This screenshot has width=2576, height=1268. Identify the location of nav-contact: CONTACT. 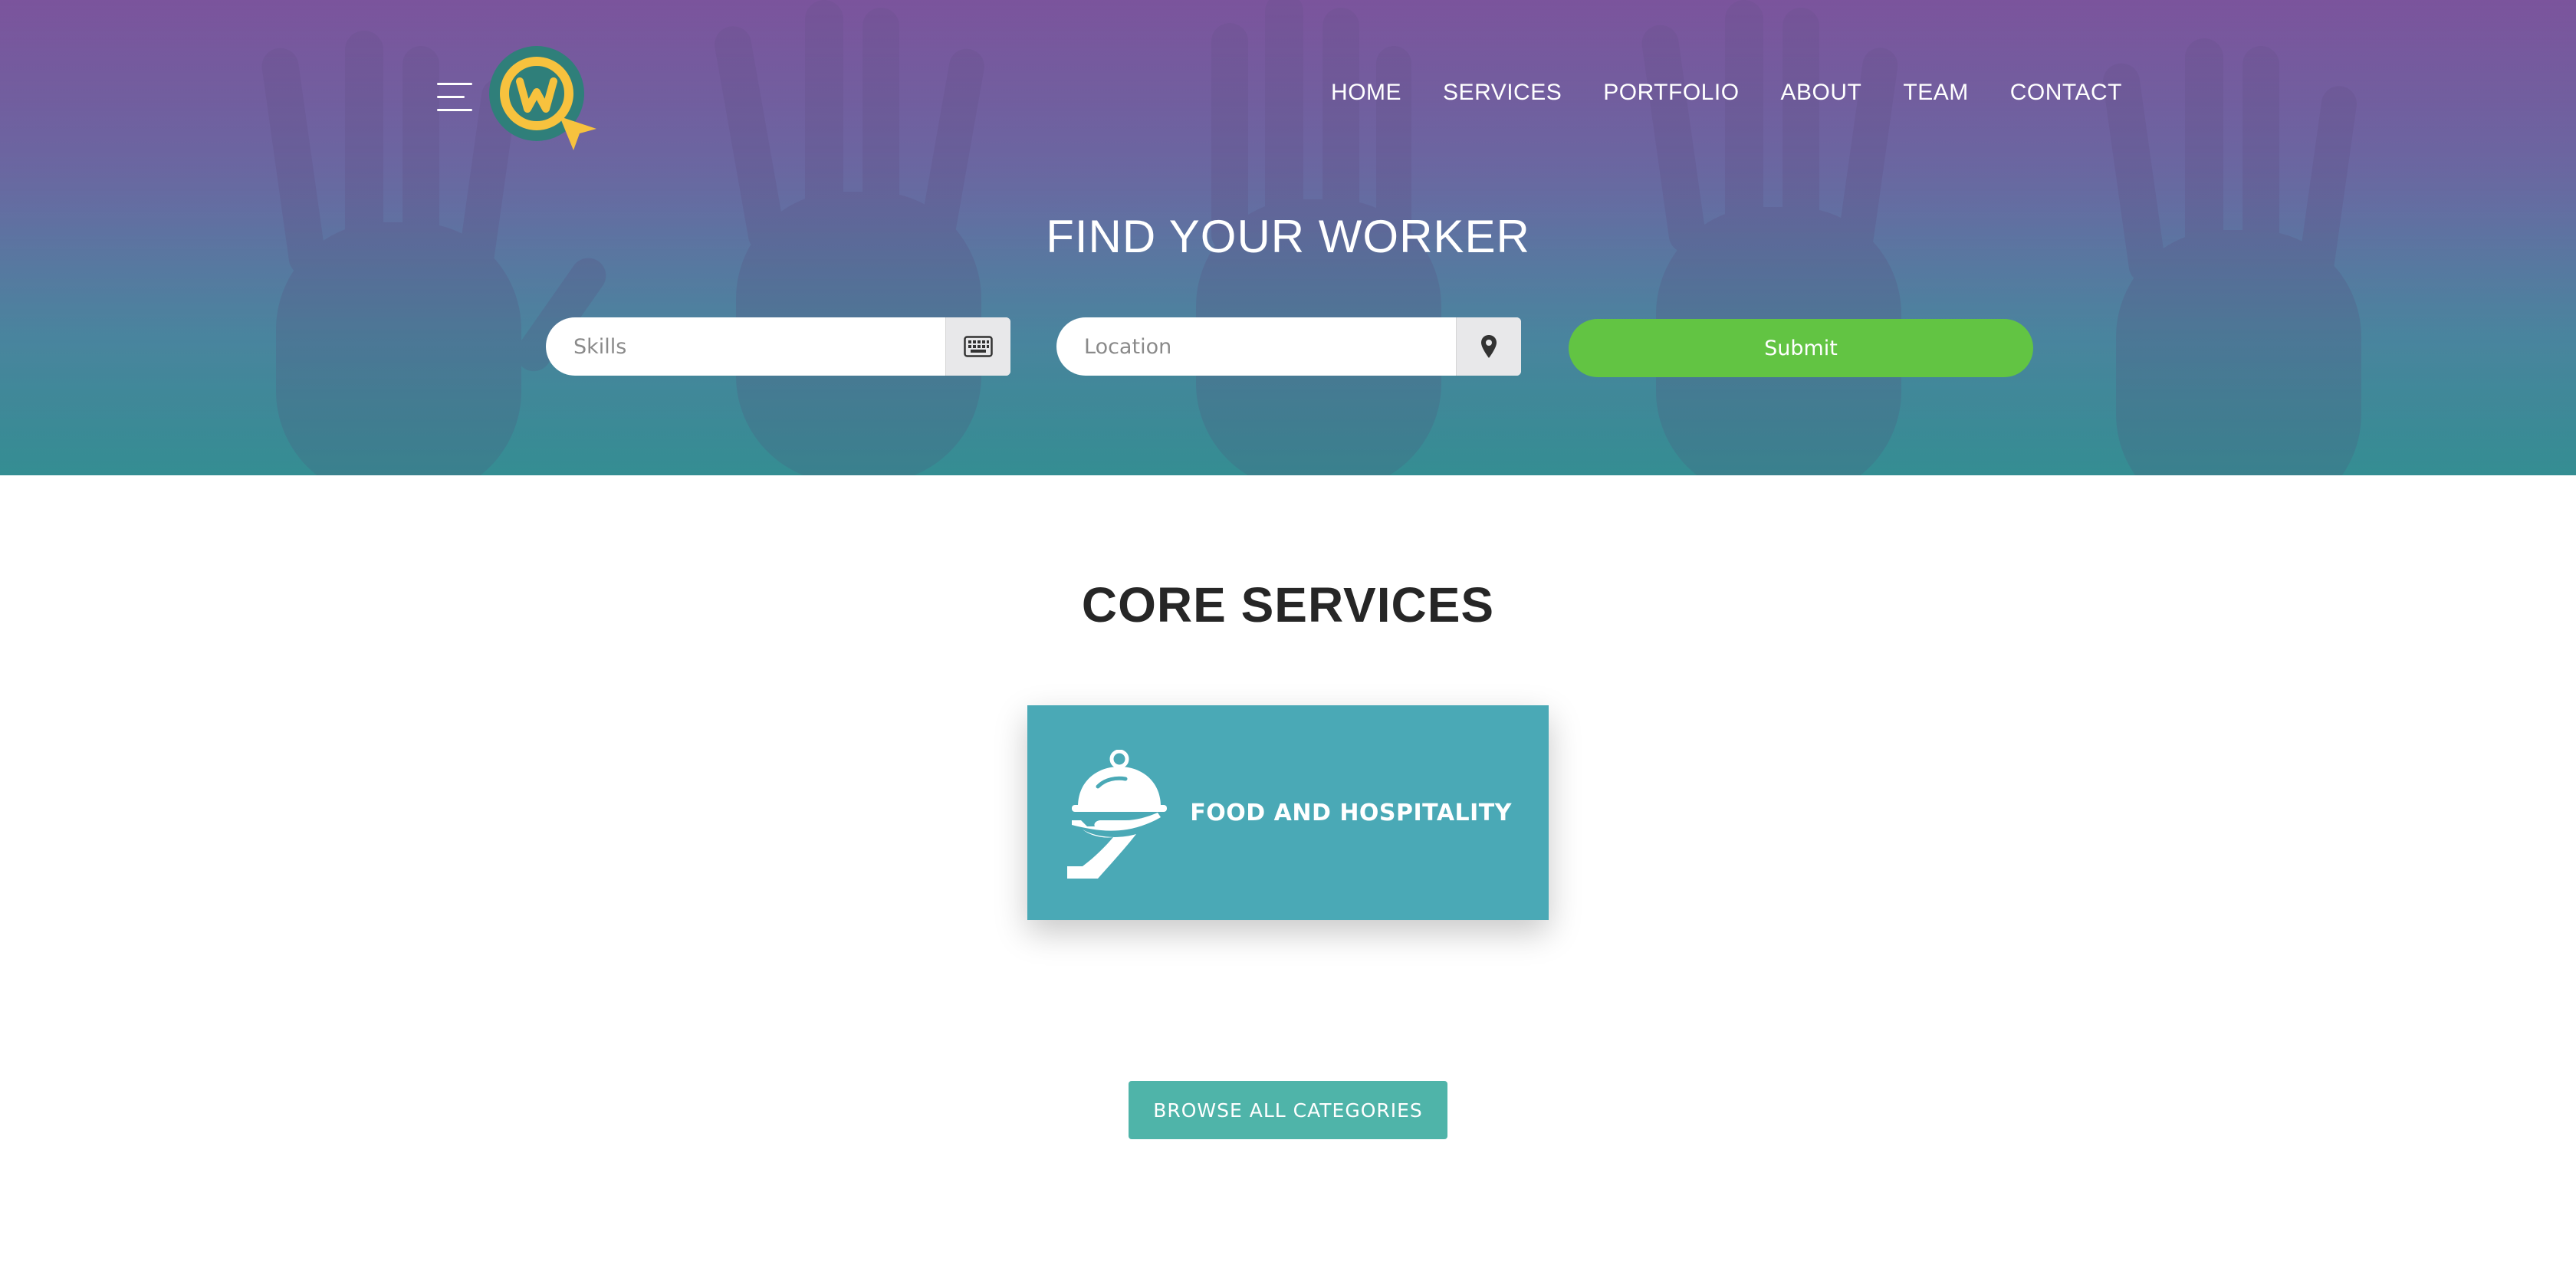
(2066, 93).